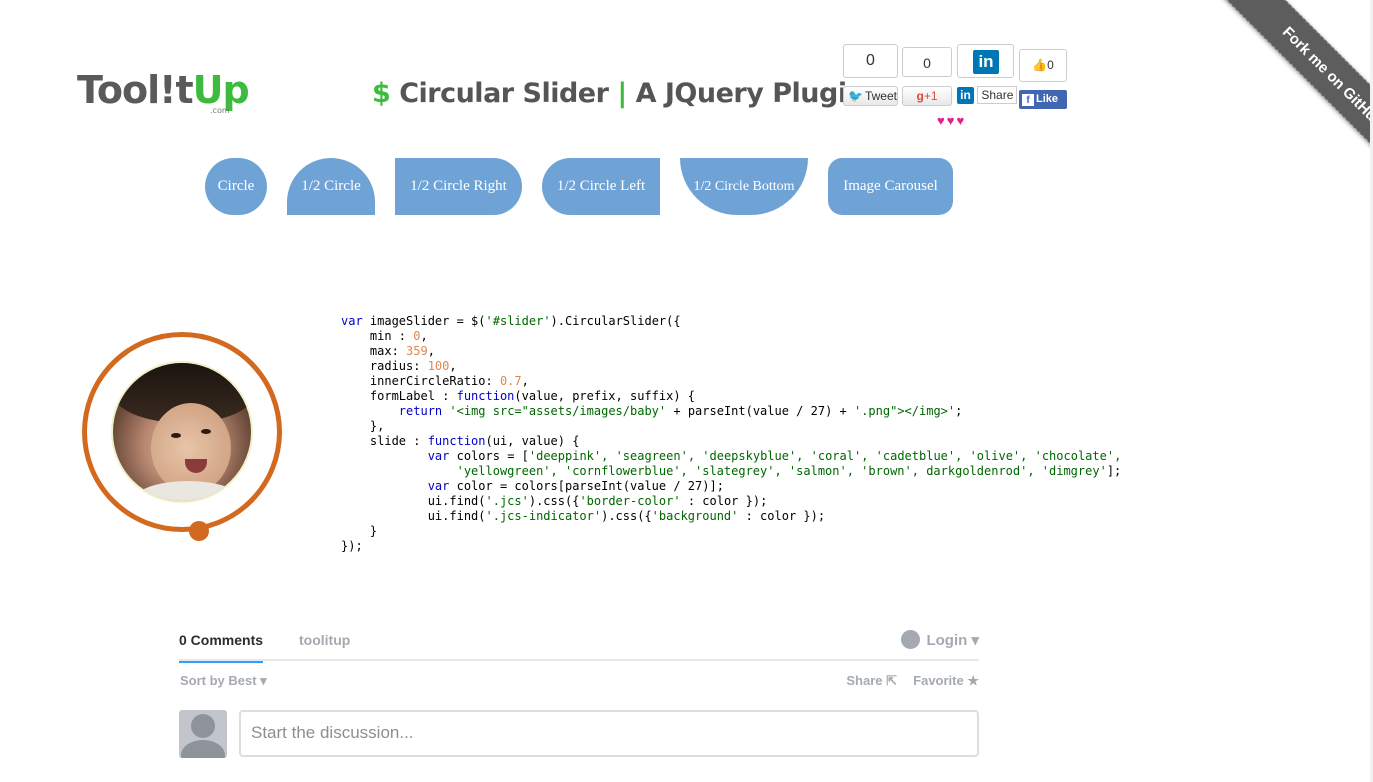 The width and height of the screenshot is (1373, 782). I want to click on gplus-label: +1, so click(930, 96).